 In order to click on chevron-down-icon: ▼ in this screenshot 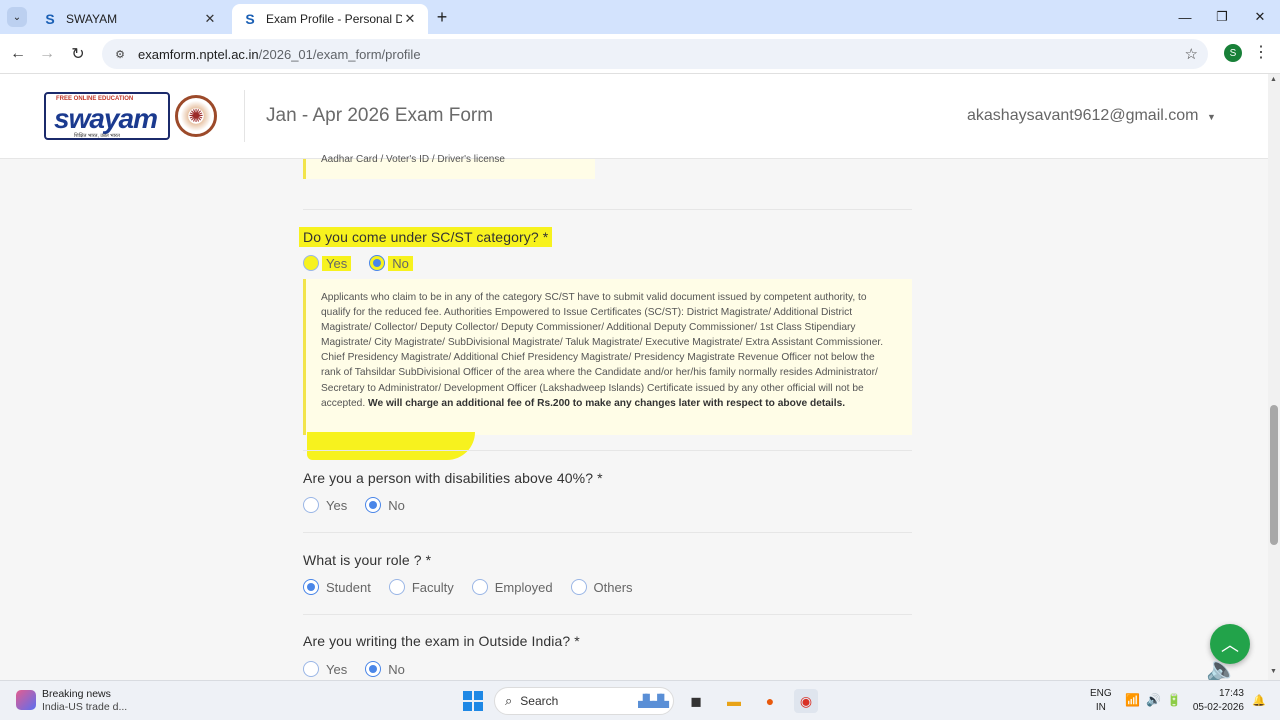, I will do `click(1211, 117)`.